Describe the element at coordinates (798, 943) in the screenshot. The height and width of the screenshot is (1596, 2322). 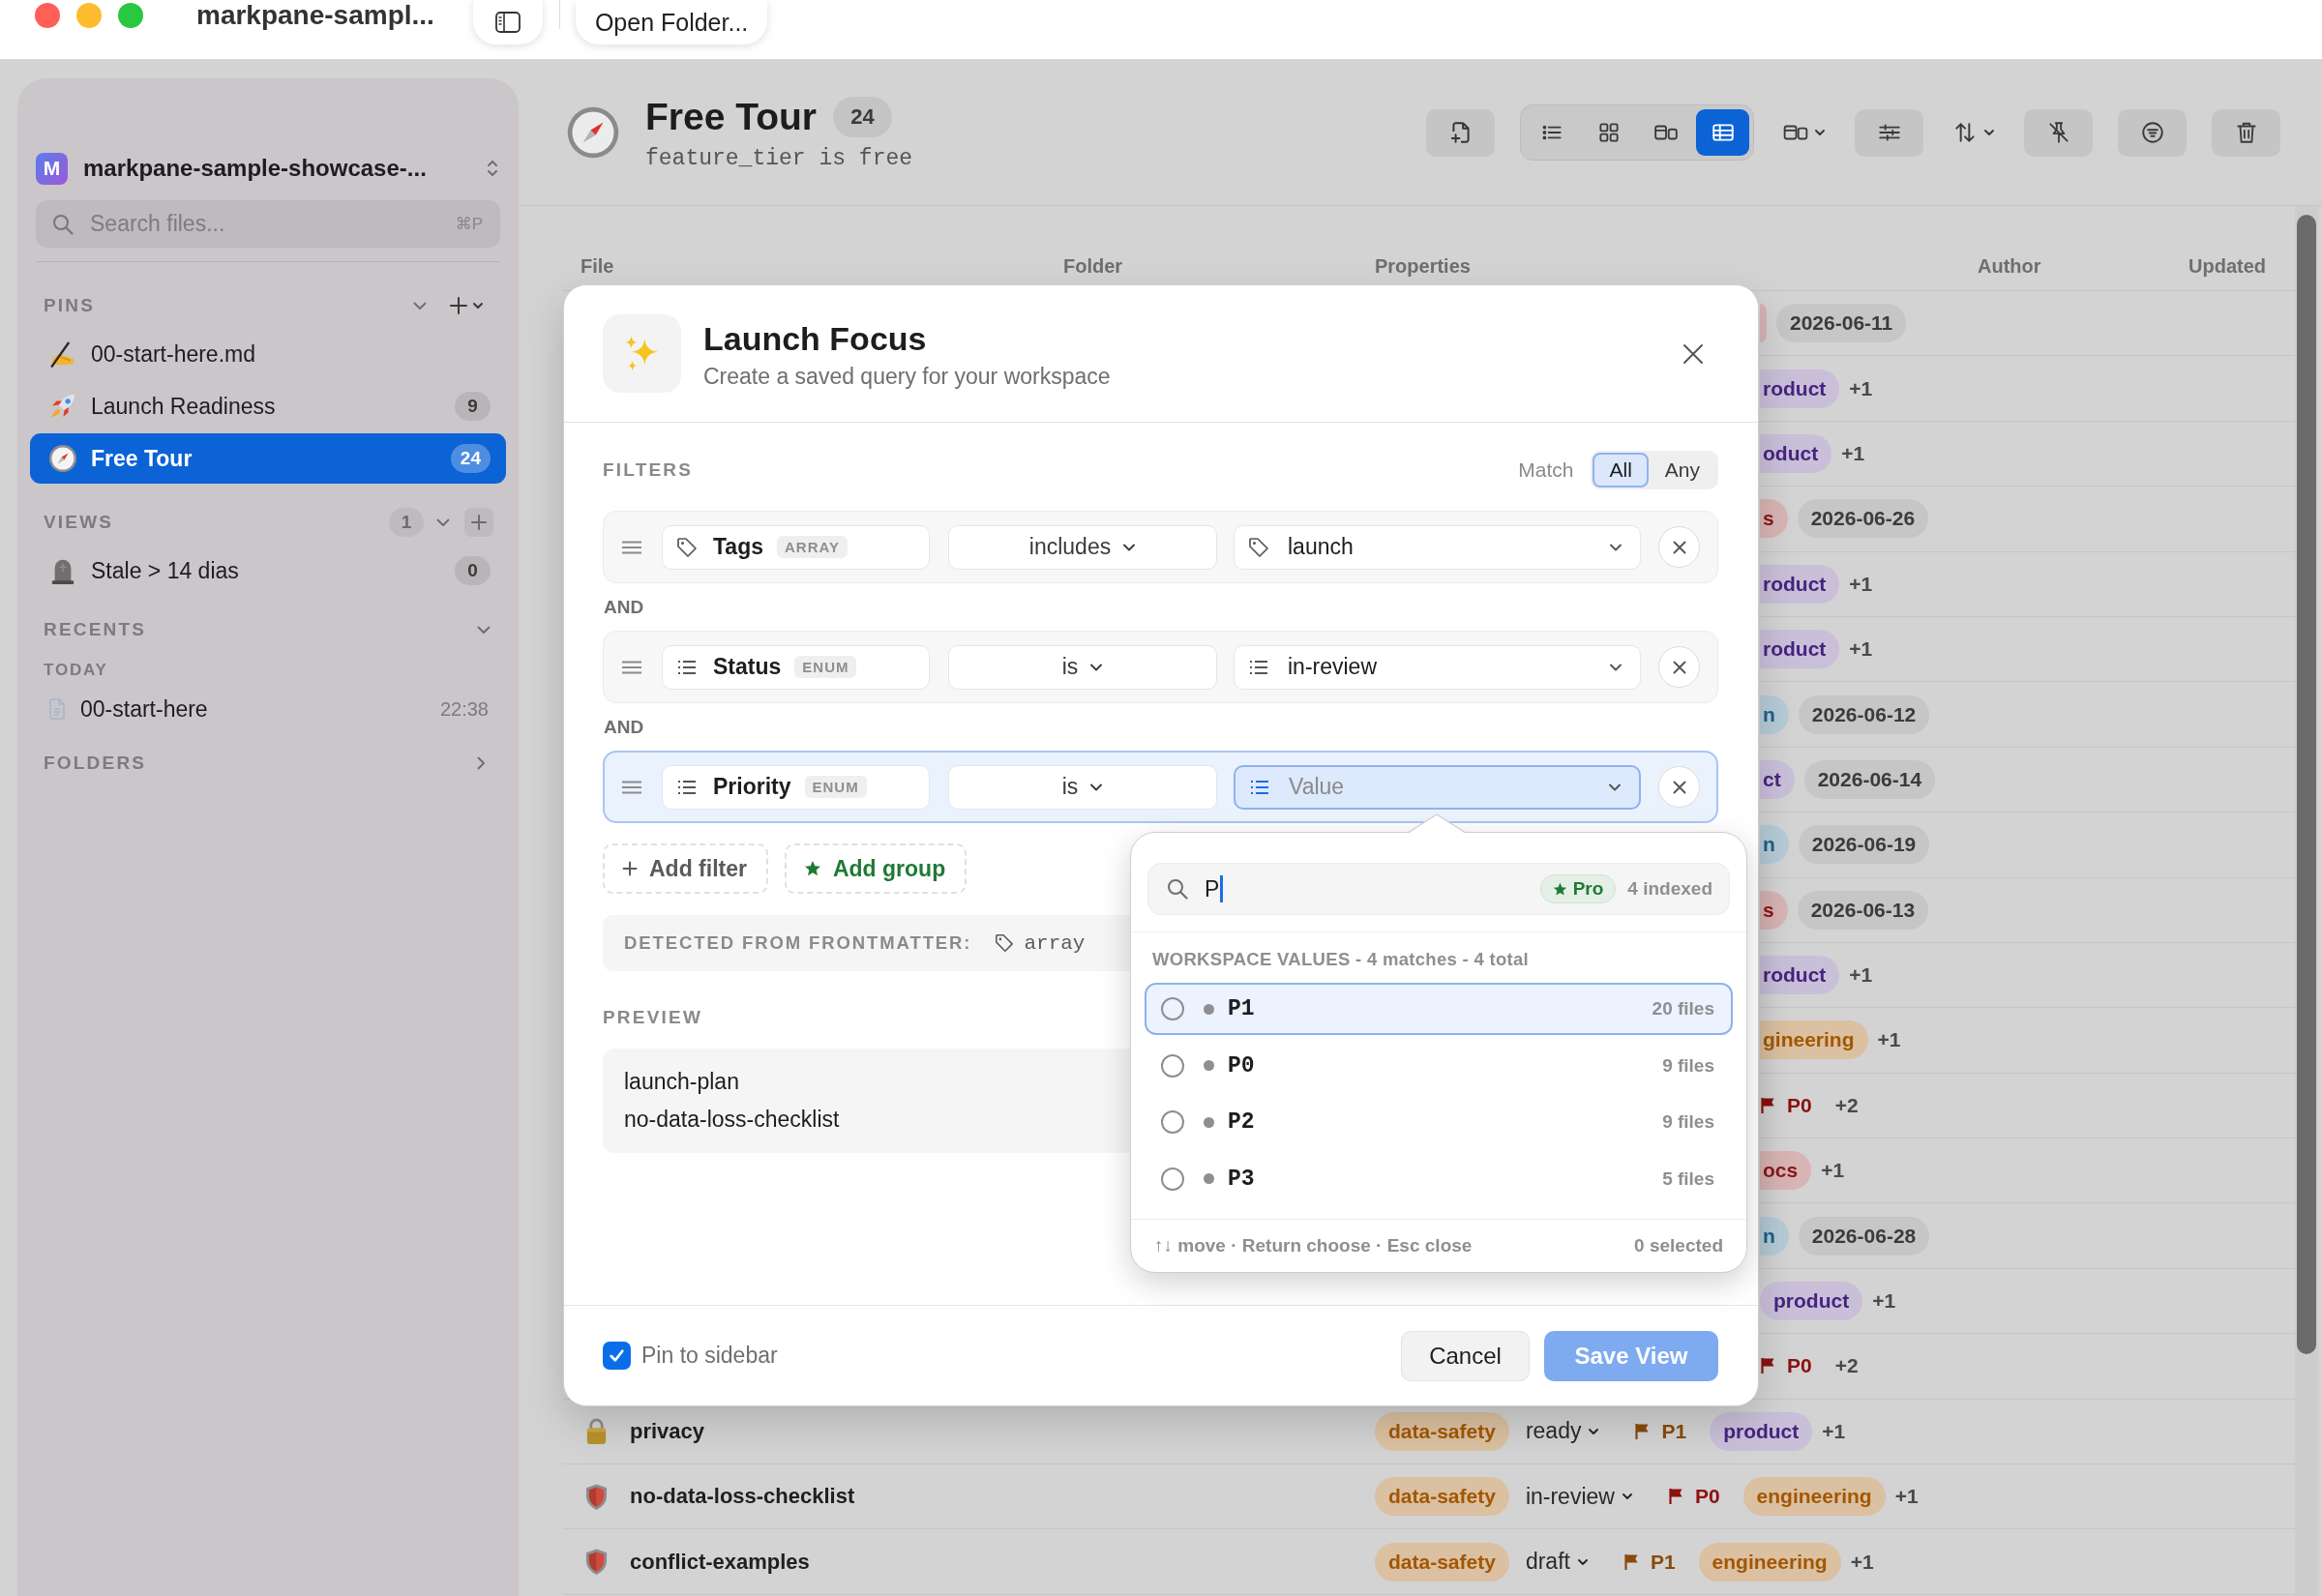
I see `detected-label: DETECTED FROM FRONTMATTER:` at that location.